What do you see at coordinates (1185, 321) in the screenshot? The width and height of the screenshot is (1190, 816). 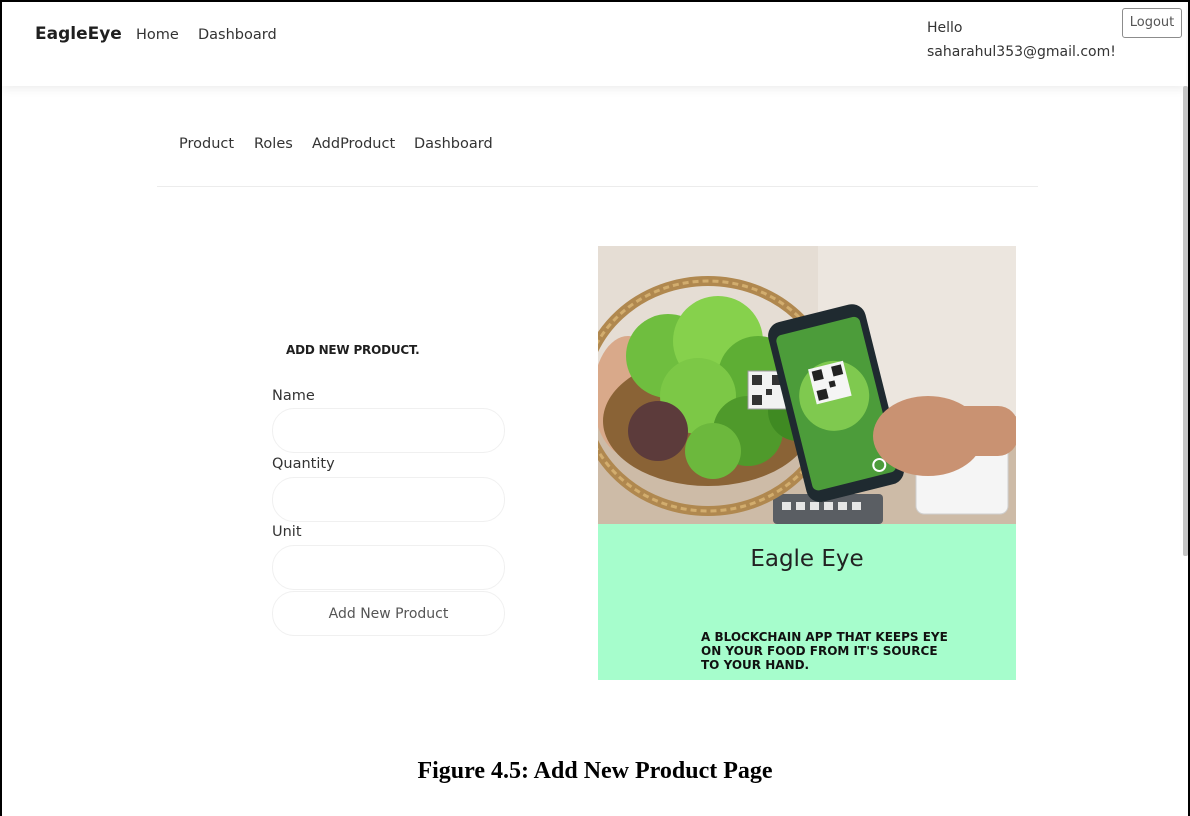 I see `page-scrollbar` at bounding box center [1185, 321].